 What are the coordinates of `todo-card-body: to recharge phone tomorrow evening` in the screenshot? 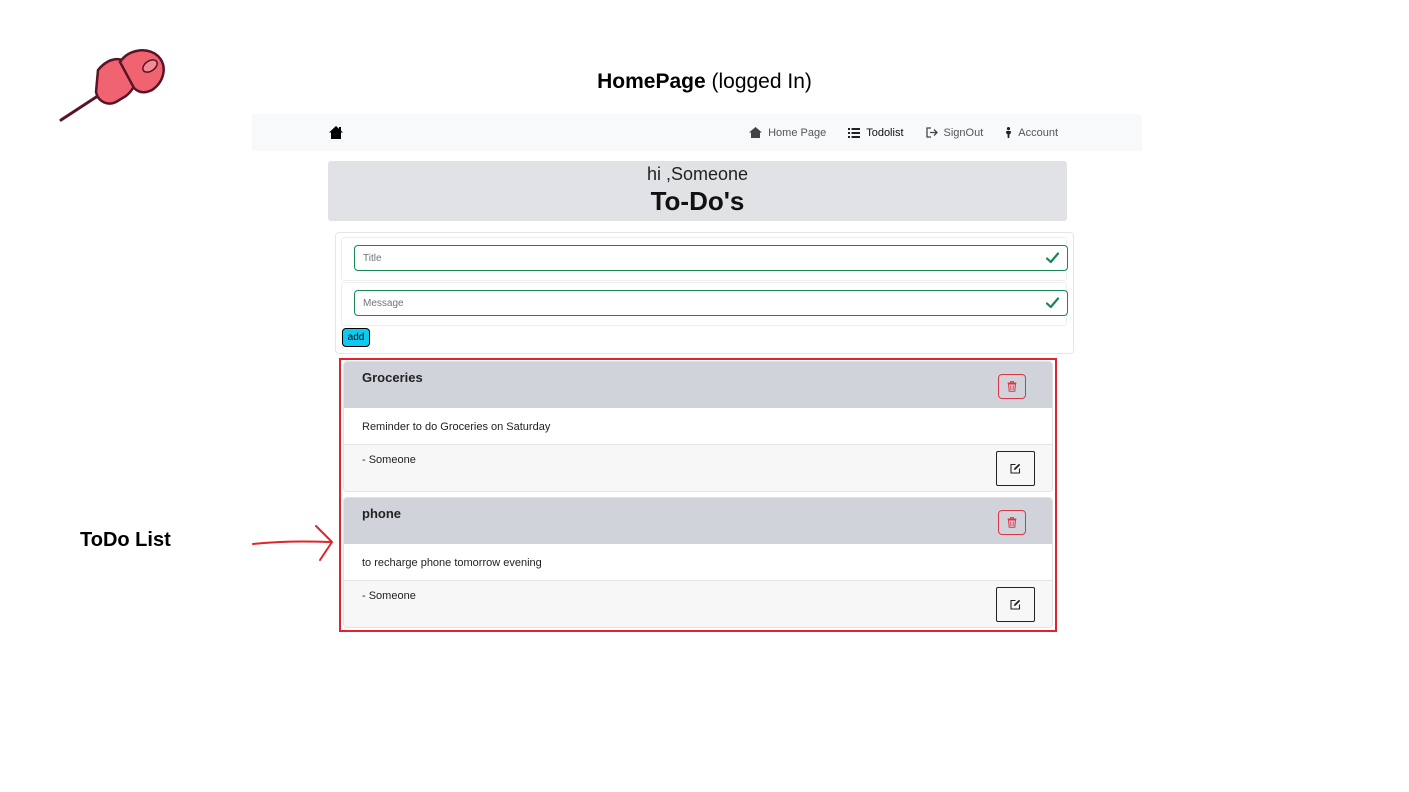 It's located at (698, 562).